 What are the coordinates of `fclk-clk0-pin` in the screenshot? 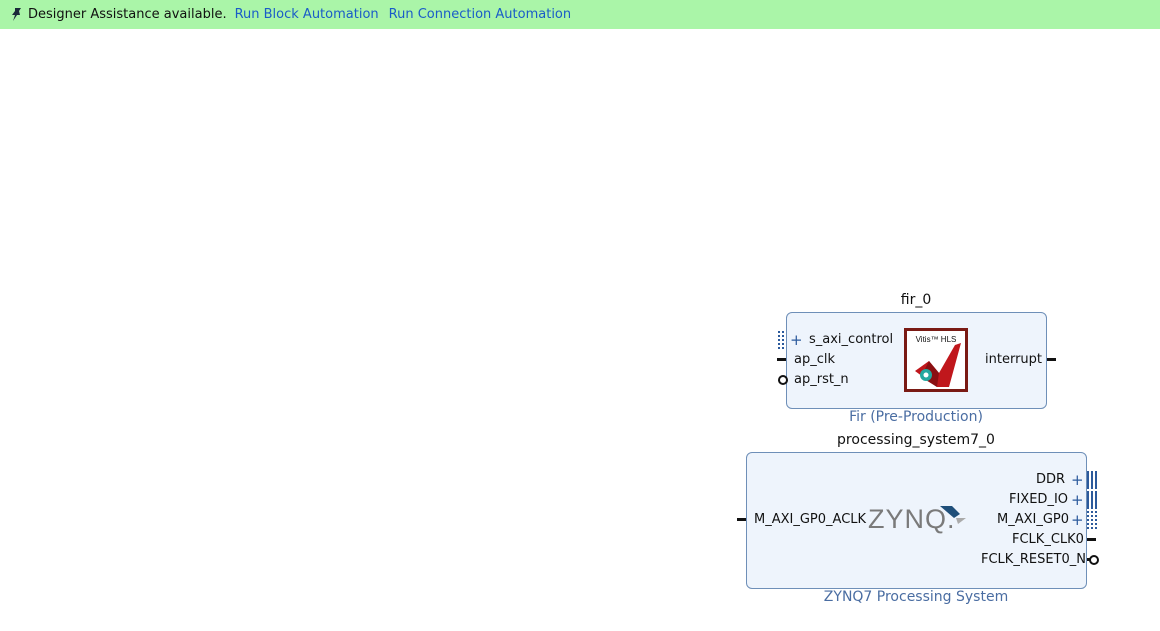 It's located at (1091, 539).